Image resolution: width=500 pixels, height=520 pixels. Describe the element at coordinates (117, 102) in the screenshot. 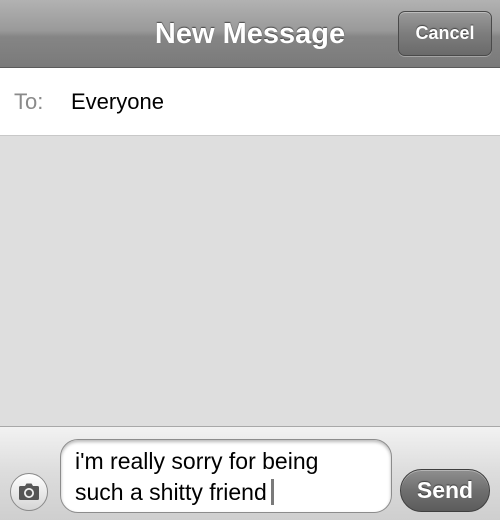

I see `recipient-field: Everyone` at that location.